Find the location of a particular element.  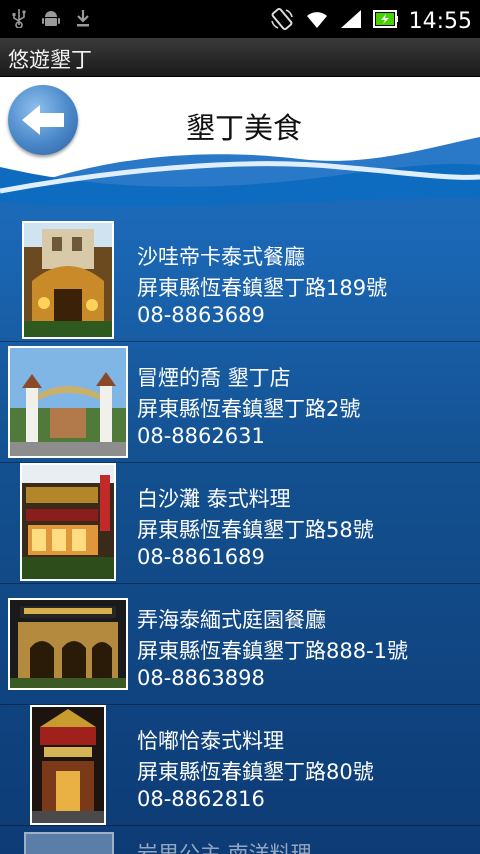

restaurant-phone: 08-8862631 is located at coordinates (201, 436).